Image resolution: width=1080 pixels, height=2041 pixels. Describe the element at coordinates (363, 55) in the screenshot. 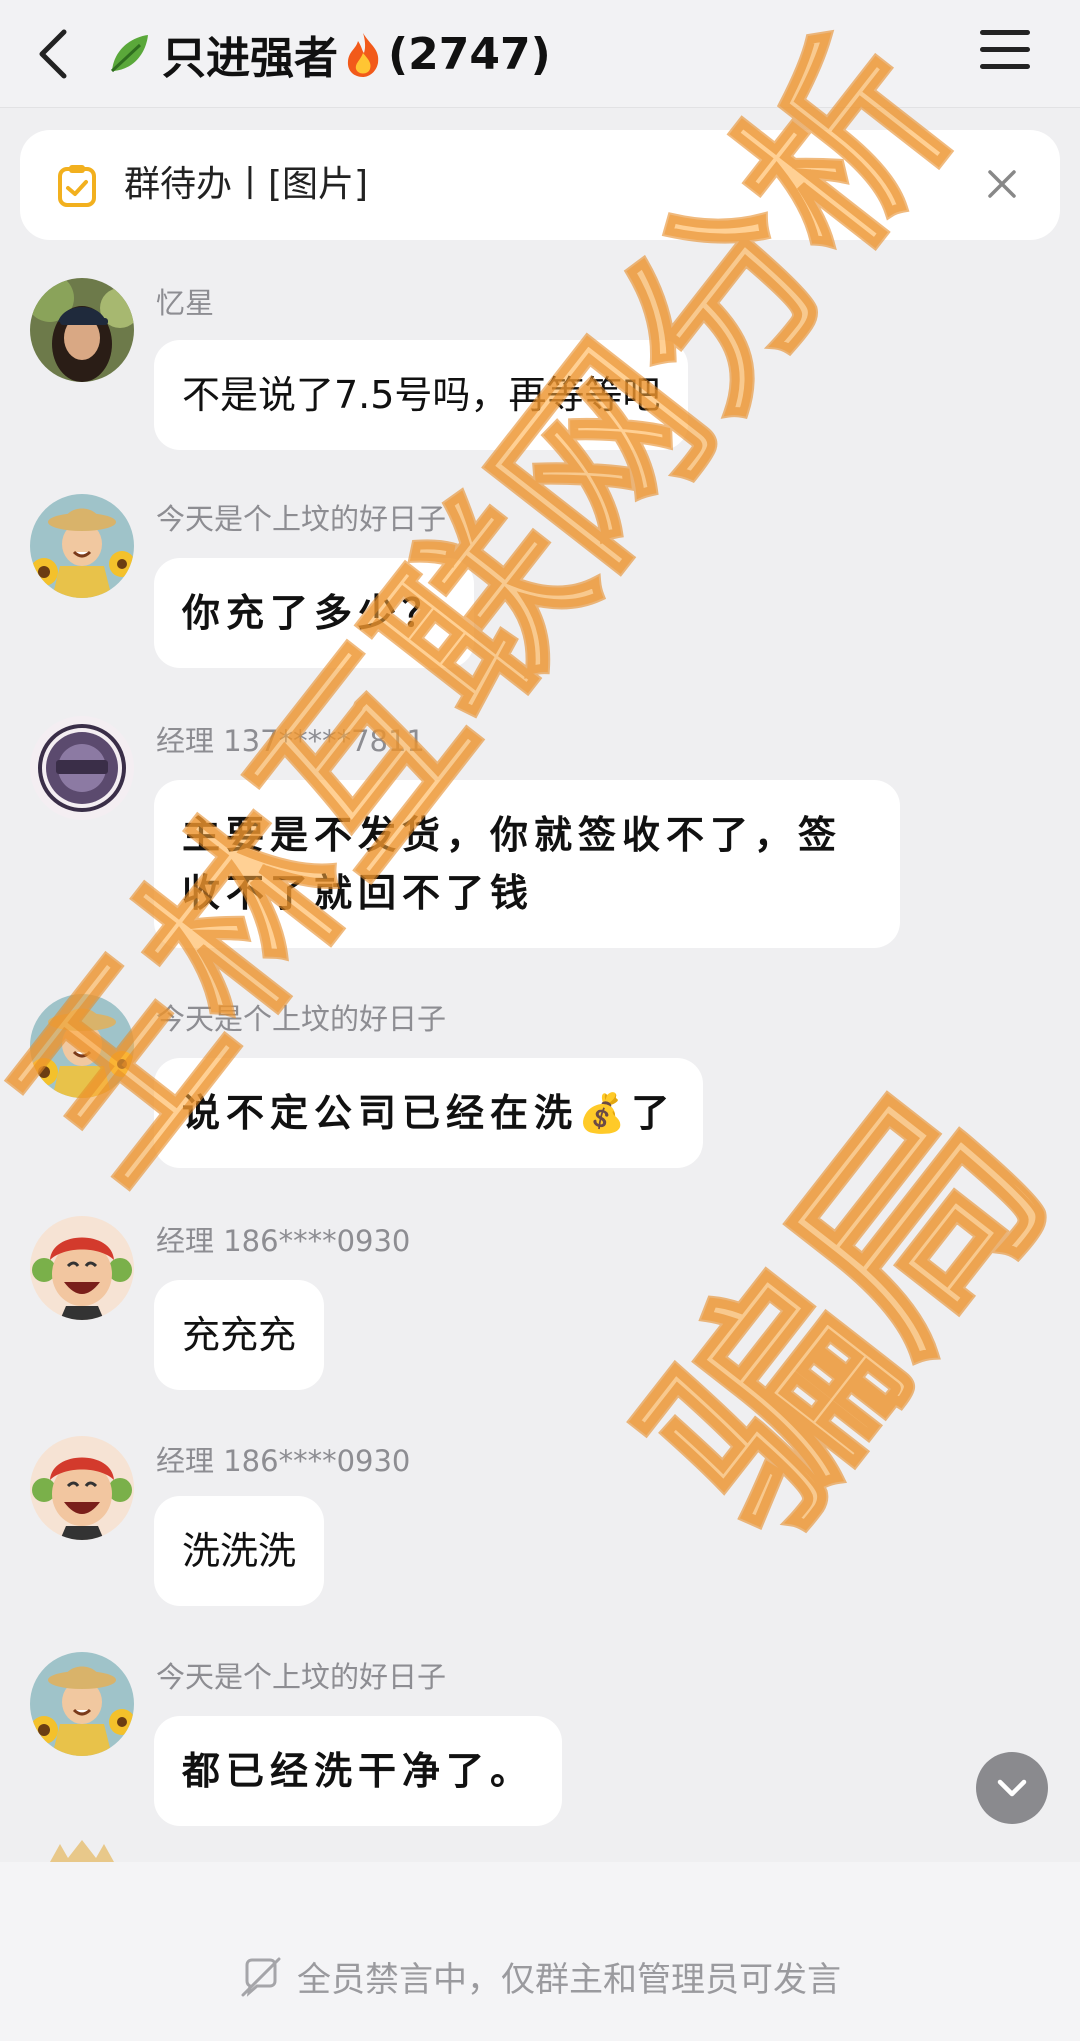

I see `fire-emoji` at that location.